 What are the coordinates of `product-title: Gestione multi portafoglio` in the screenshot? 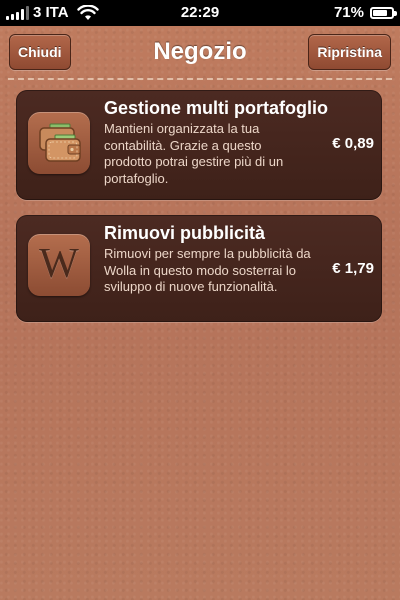 It's located at (216, 108).